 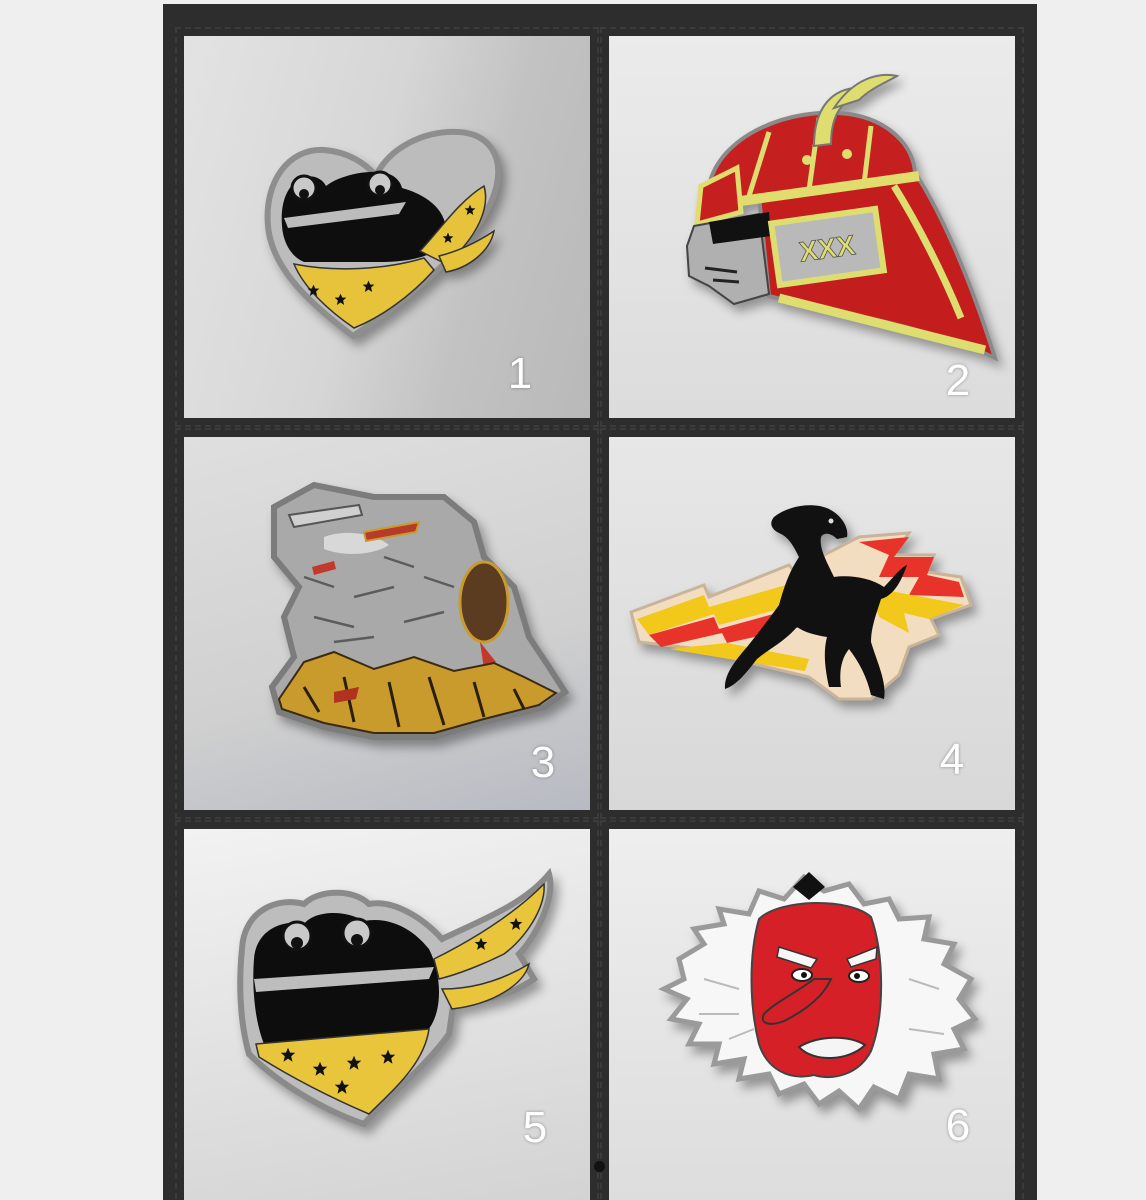 I want to click on patch-photo-6: 6, so click(x=812, y=1010).